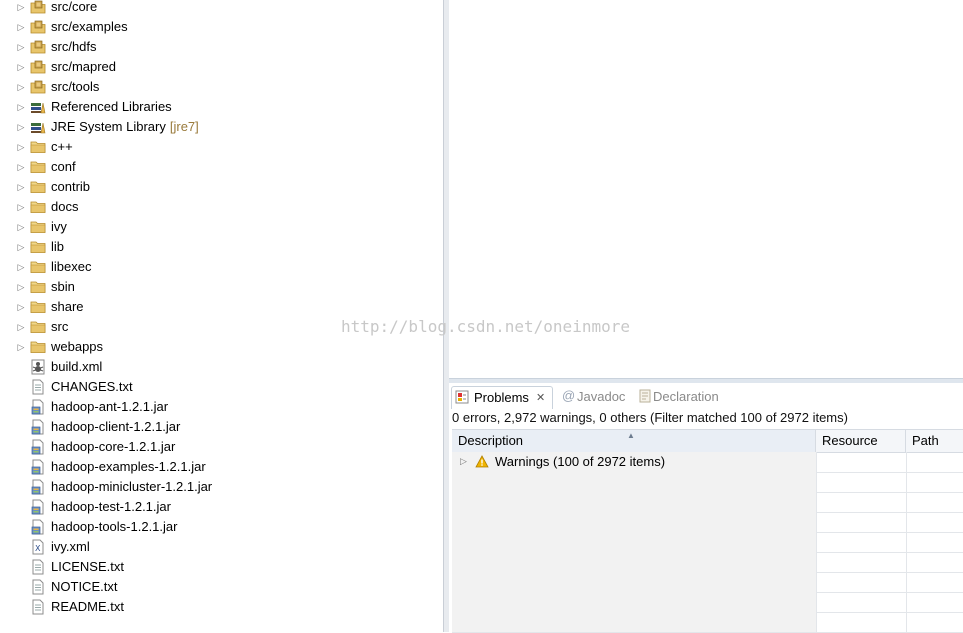  I want to click on tab-problems-label: Problems, so click(501, 397).